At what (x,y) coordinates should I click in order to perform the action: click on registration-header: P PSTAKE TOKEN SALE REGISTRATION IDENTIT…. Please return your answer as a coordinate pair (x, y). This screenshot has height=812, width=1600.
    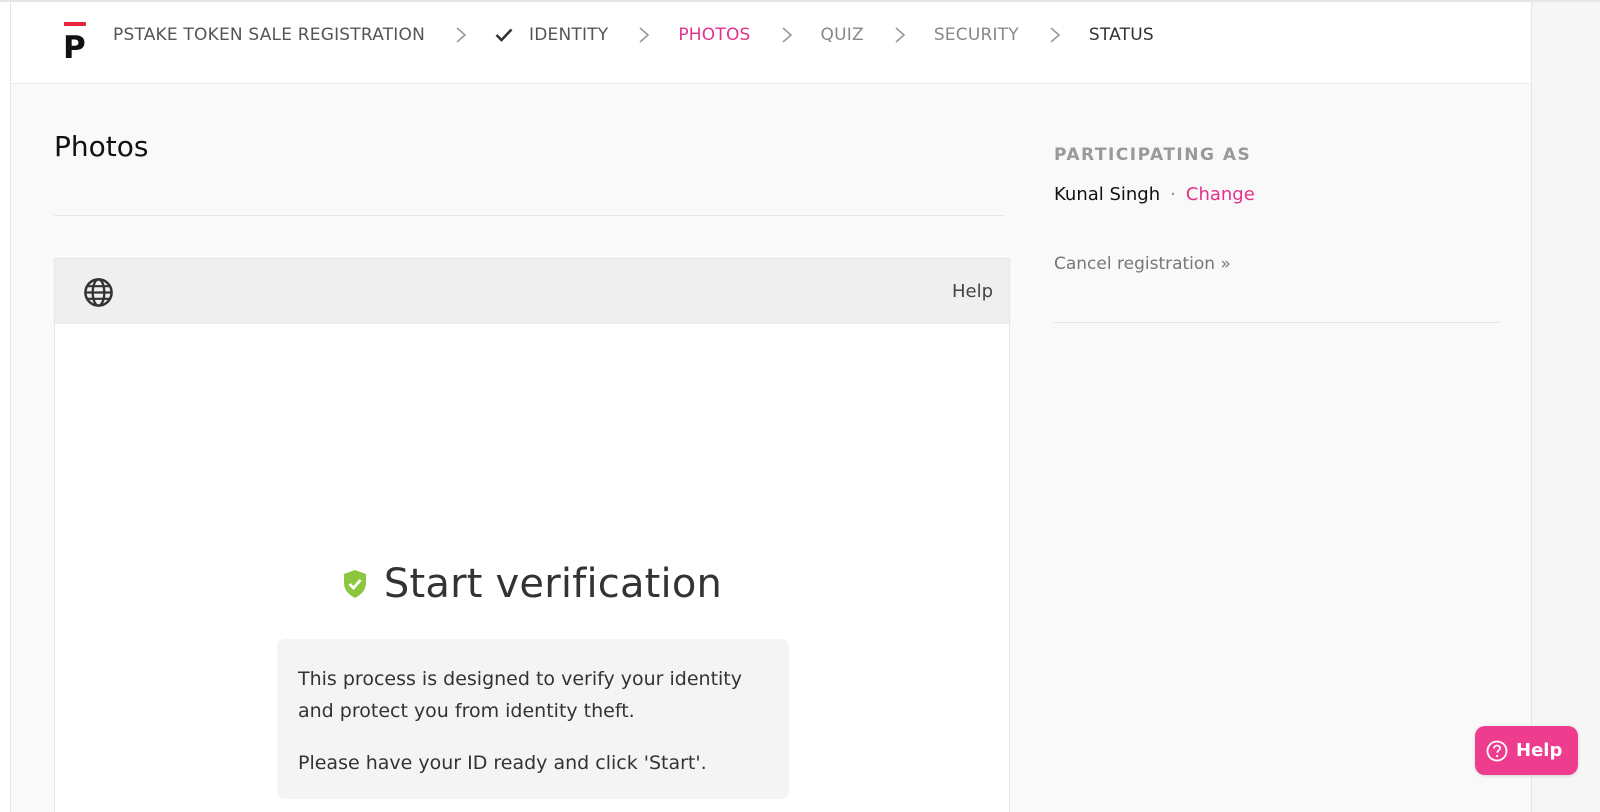
    Looking at the image, I should click on (771, 43).